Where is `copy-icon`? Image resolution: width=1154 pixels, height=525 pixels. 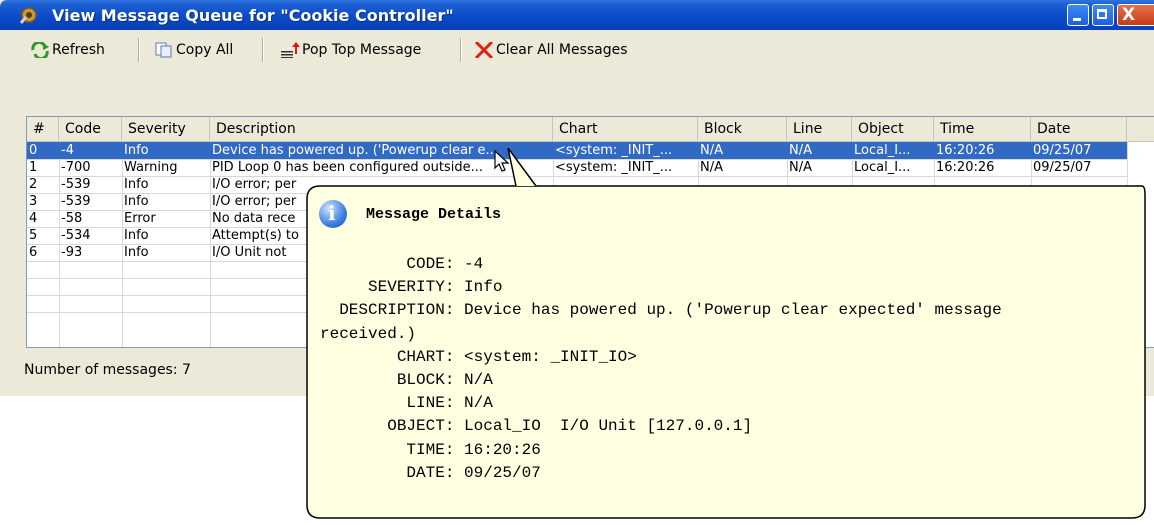
copy-icon is located at coordinates (163, 50).